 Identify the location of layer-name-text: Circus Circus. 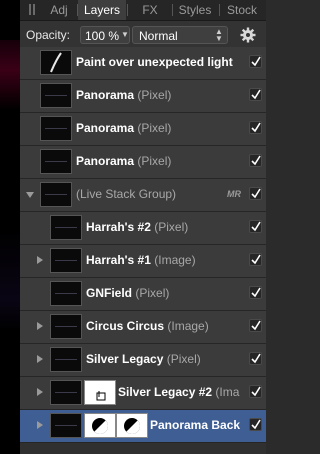
(125, 326).